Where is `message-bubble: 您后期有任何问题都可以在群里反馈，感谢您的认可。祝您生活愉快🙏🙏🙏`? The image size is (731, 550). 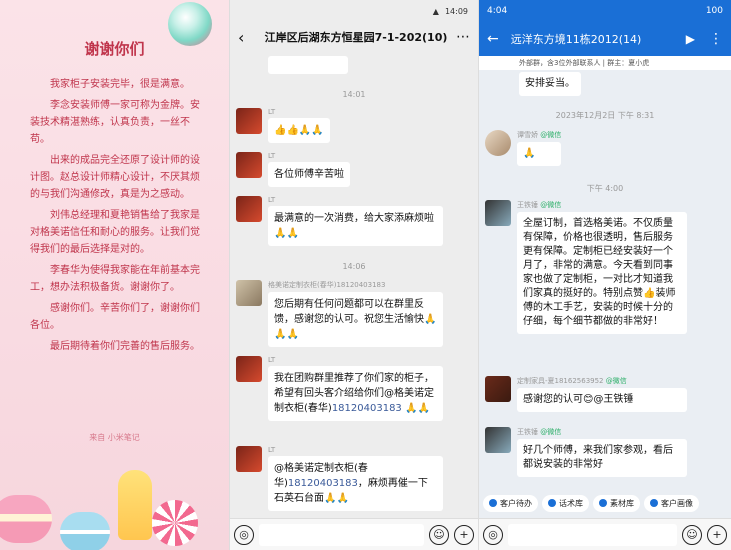
message-bubble: 您后期有任何问题都可以在群里反馈，感谢您的认可。祝您生活愉快🙏🙏🙏 is located at coordinates (355, 319).